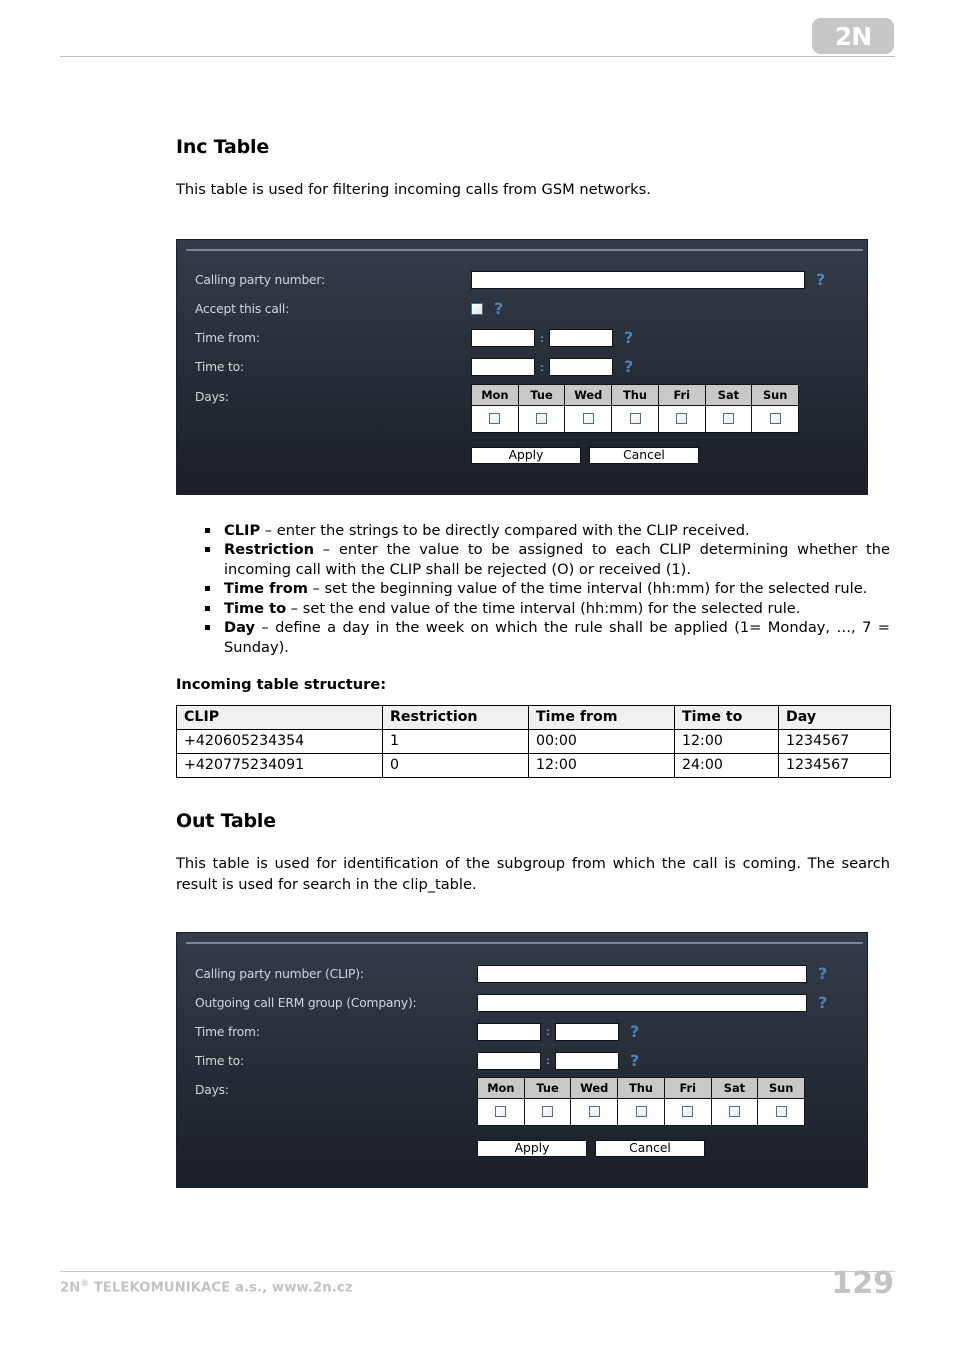 Image resolution: width=954 pixels, height=1350 pixels. I want to click on footer-company: 2N® TELEKOMUNIKACE a.s., www.2n.cz, so click(206, 1287).